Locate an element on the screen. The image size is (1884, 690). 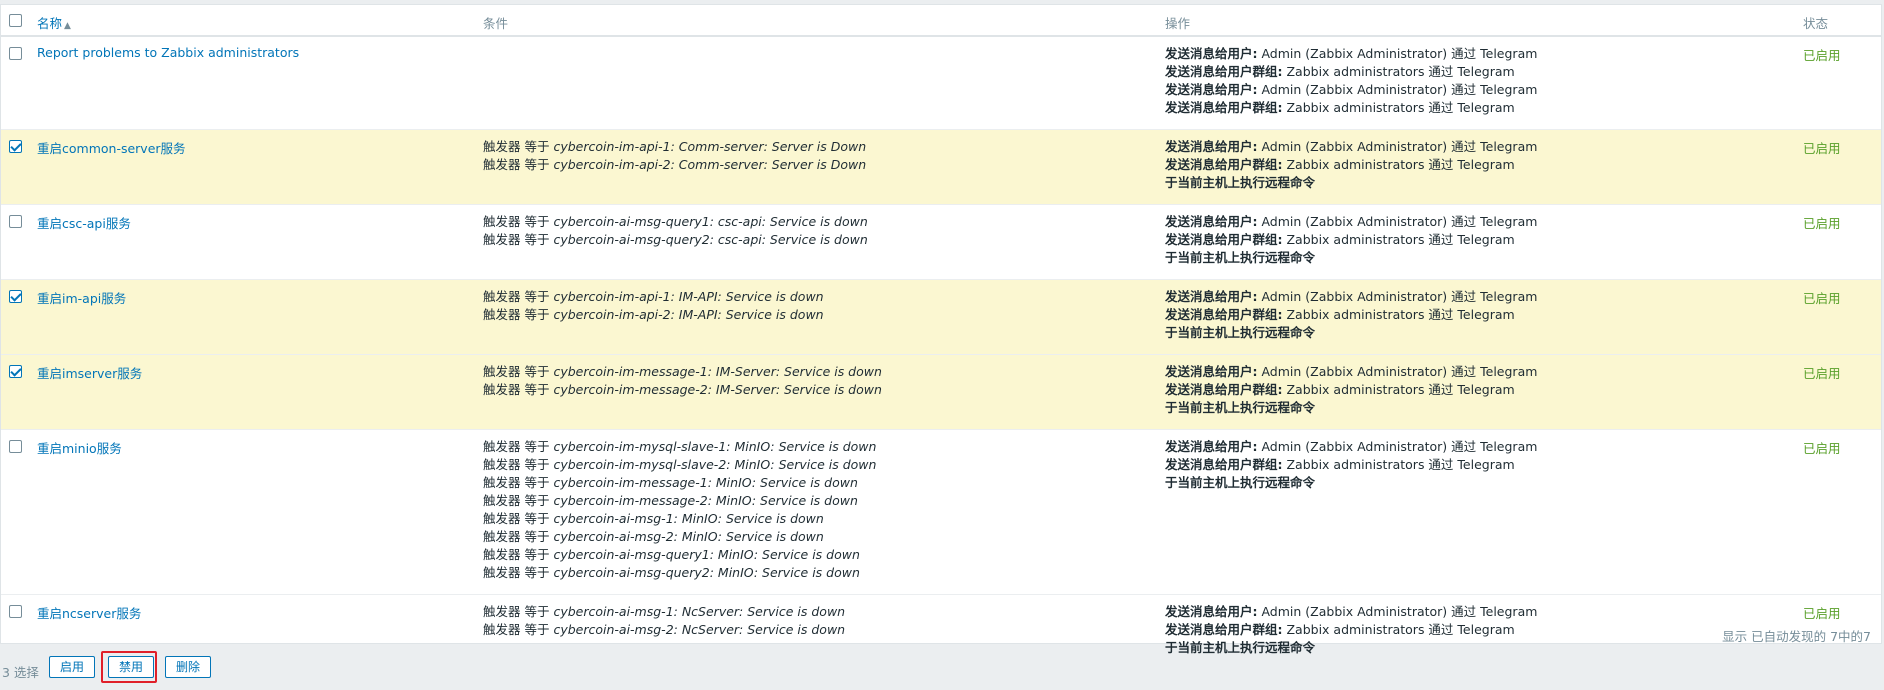
enable-button: 启用 is located at coordinates (72, 667).